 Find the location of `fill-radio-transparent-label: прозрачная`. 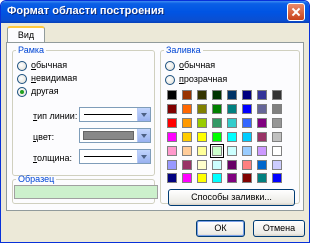

fill-radio-transparent-label: прозрачная is located at coordinates (203, 79).